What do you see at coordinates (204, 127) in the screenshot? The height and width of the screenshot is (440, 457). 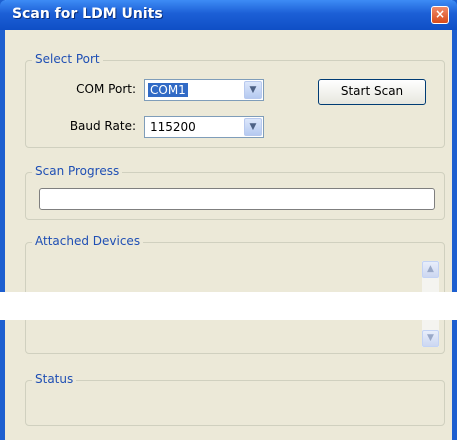 I see `baud-rate-select: 115200 ▼` at bounding box center [204, 127].